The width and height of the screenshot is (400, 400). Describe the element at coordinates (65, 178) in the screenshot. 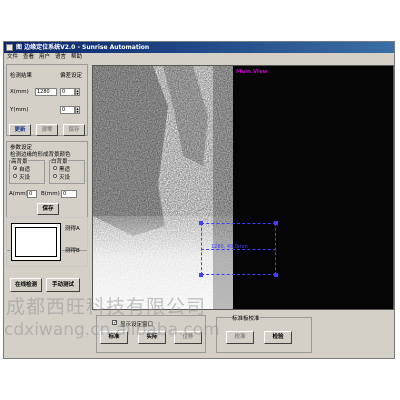

I see `right-black-label: 灭设` at that location.